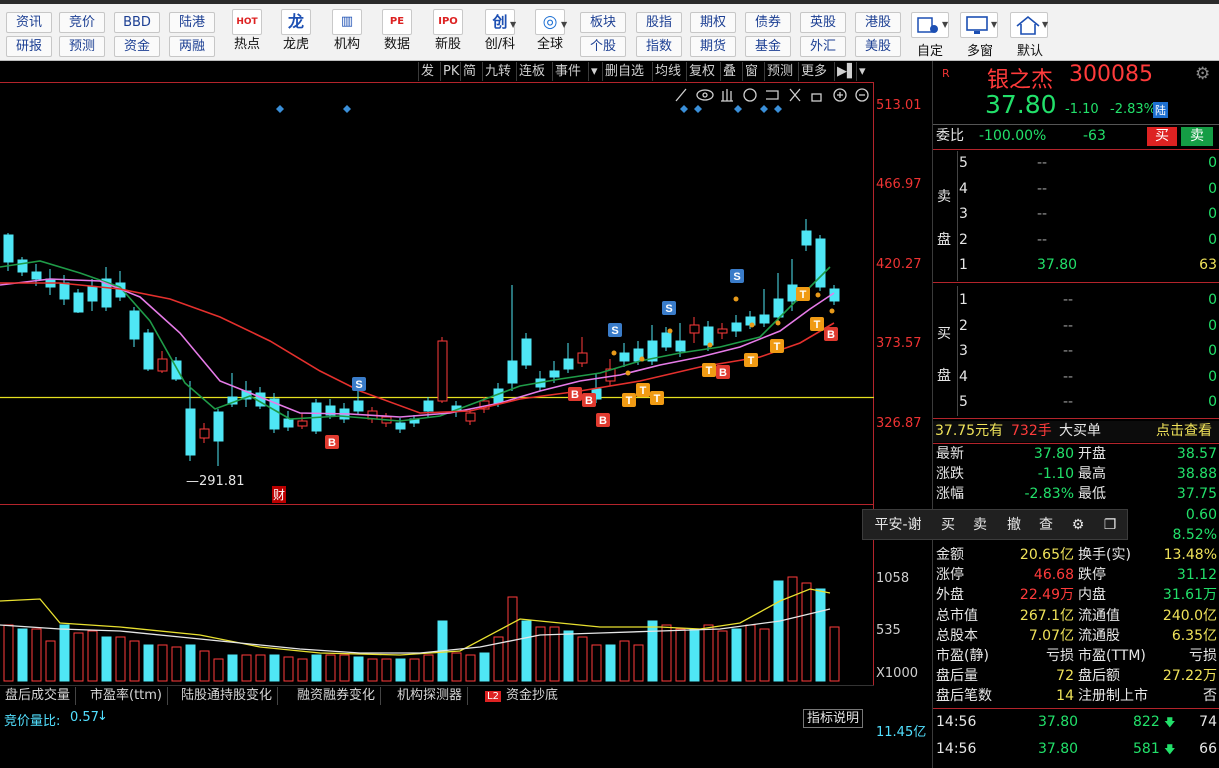 Image resolution: width=1219 pixels, height=768 pixels. I want to click on chuang-dropdown-icon: ▼, so click(513, 24).